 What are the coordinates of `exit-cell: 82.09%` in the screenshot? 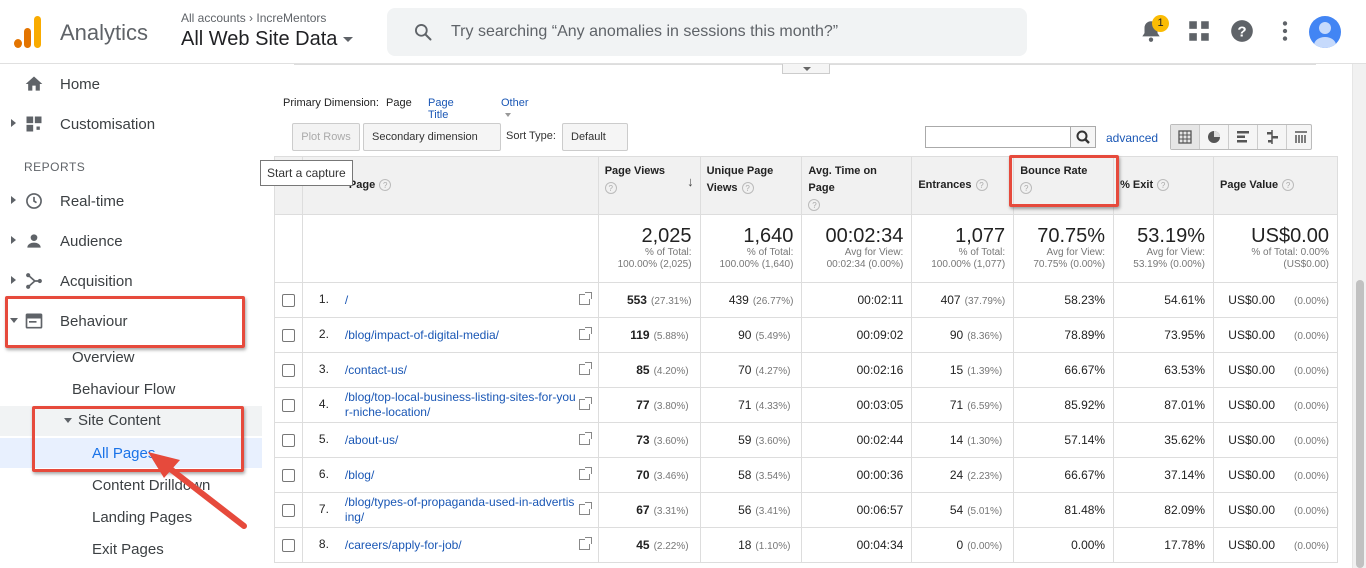 It's located at (1163, 510).